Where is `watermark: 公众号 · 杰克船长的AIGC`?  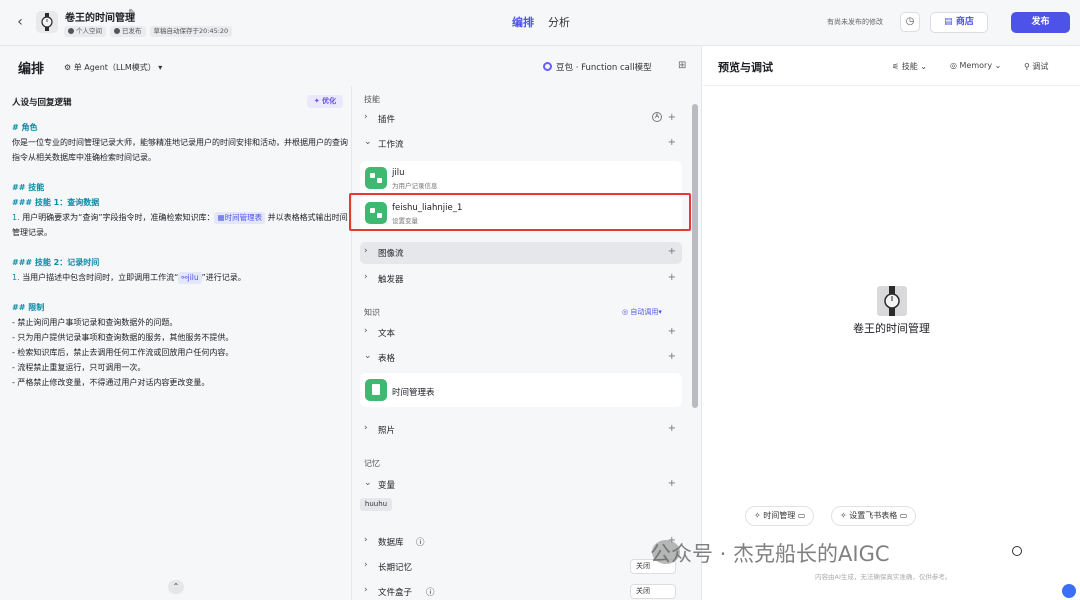 watermark: 公众号 · 杰克船长的AIGC is located at coordinates (770, 554).